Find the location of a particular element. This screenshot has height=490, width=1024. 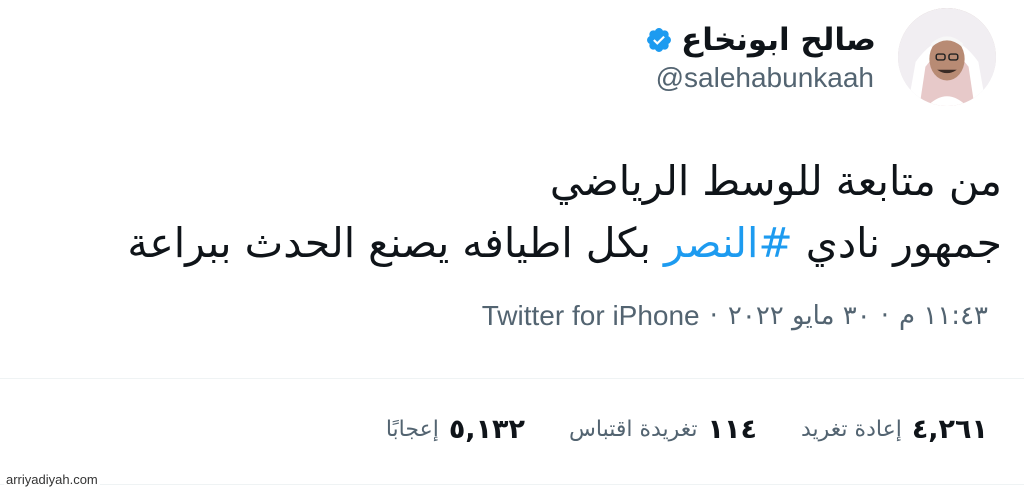

author-display-name: صالح ابونخاع is located at coordinates (778, 40).